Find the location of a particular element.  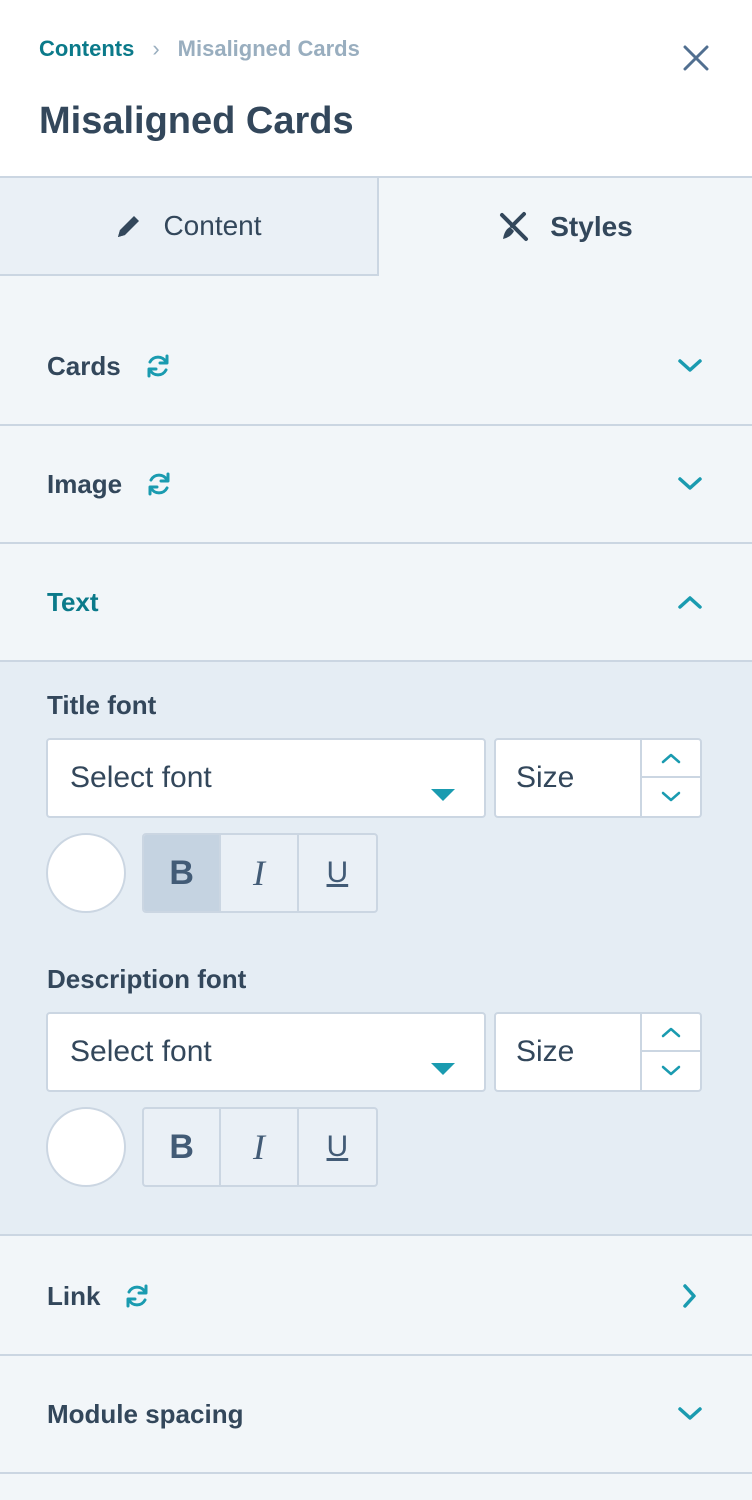

title-font-format-group: B I U is located at coordinates (260, 873).